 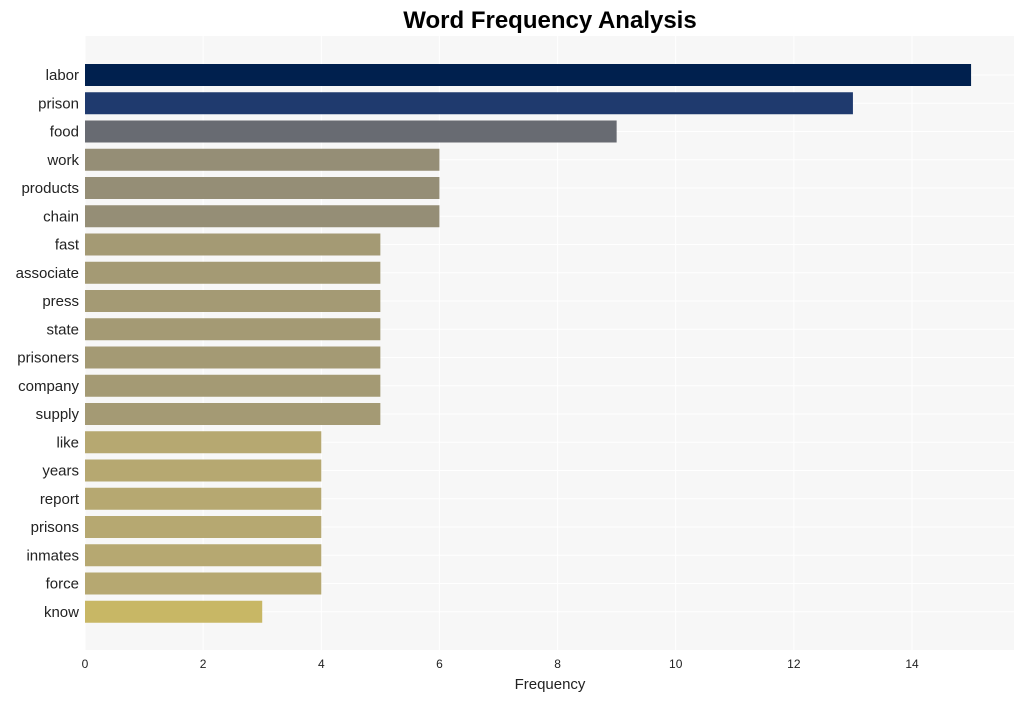 What do you see at coordinates (469, 103) in the screenshot?
I see `bar-prison` at bounding box center [469, 103].